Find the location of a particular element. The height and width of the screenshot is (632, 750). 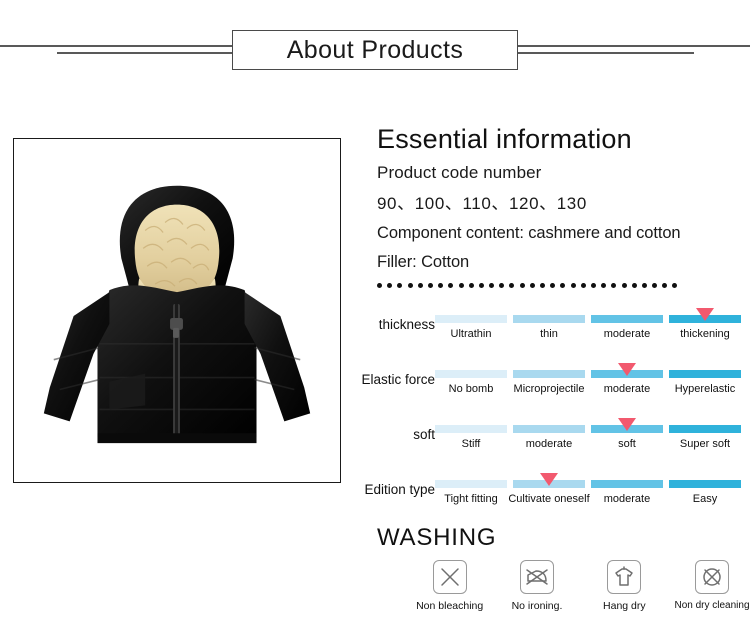

component-content: Component content: cashmere and cotton is located at coordinates (529, 233).